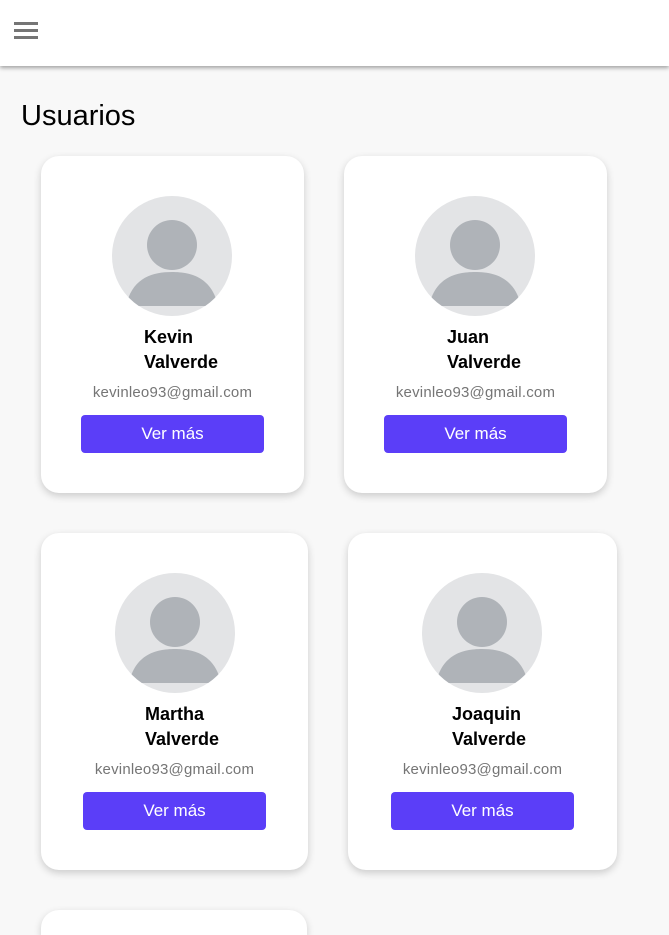 The height and width of the screenshot is (935, 669). What do you see at coordinates (527, 350) in the screenshot?
I see `user-name: Juan Valverde` at bounding box center [527, 350].